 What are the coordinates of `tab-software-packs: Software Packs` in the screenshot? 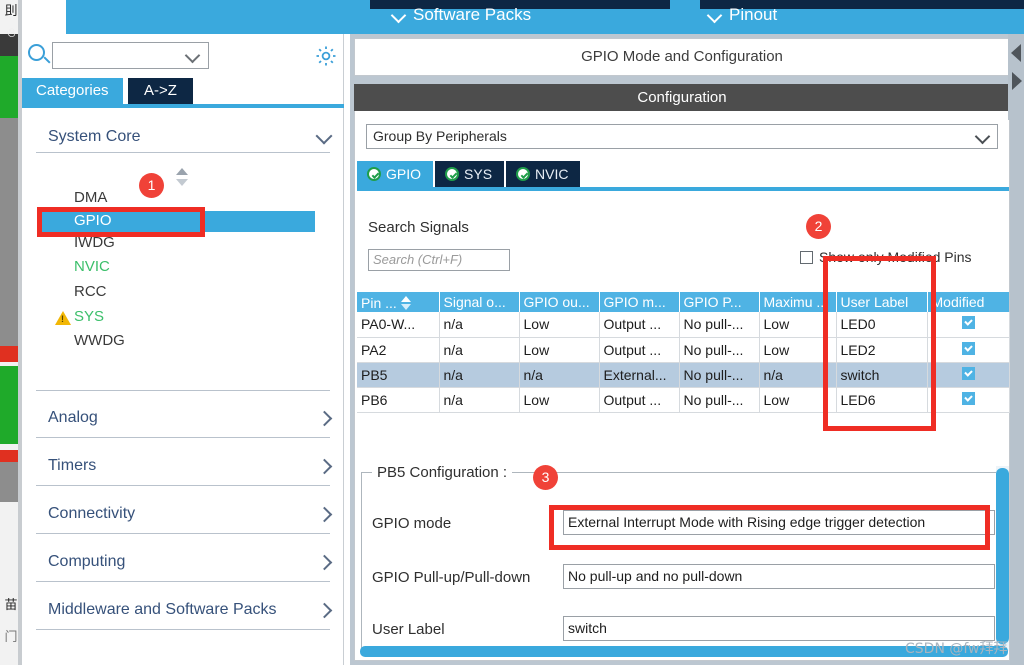 It's located at (461, 15).